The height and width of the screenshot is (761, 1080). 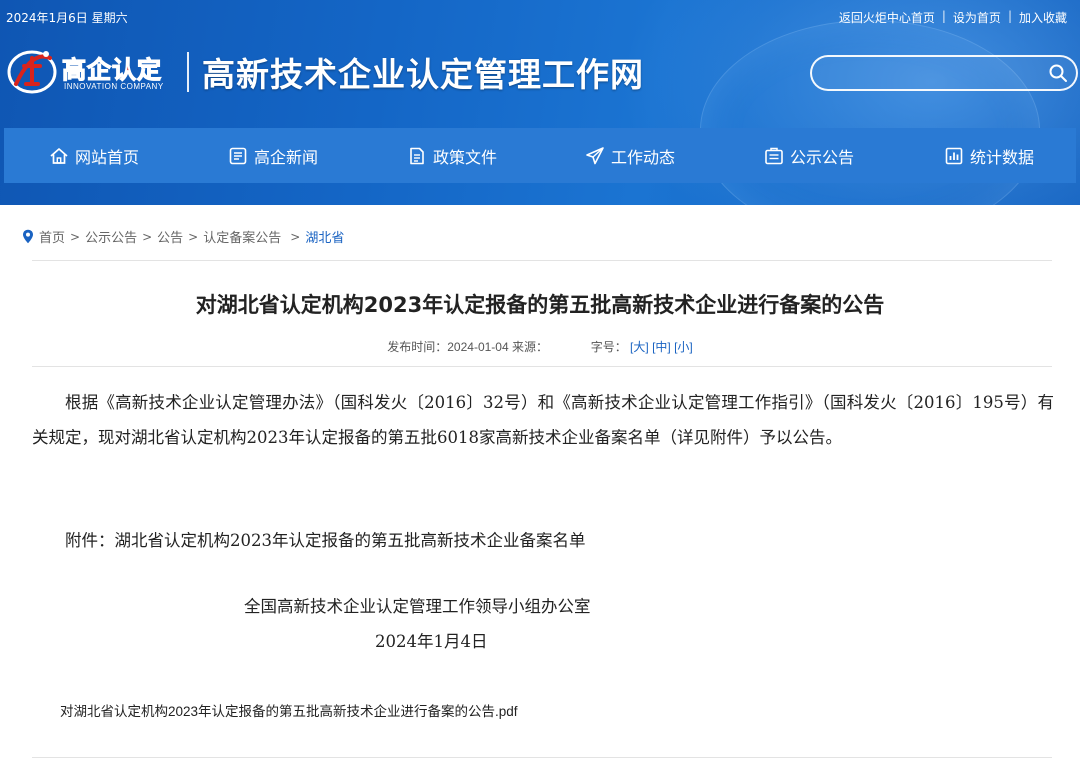 I want to click on font-size-label: 字号：, so click(x=608, y=347).